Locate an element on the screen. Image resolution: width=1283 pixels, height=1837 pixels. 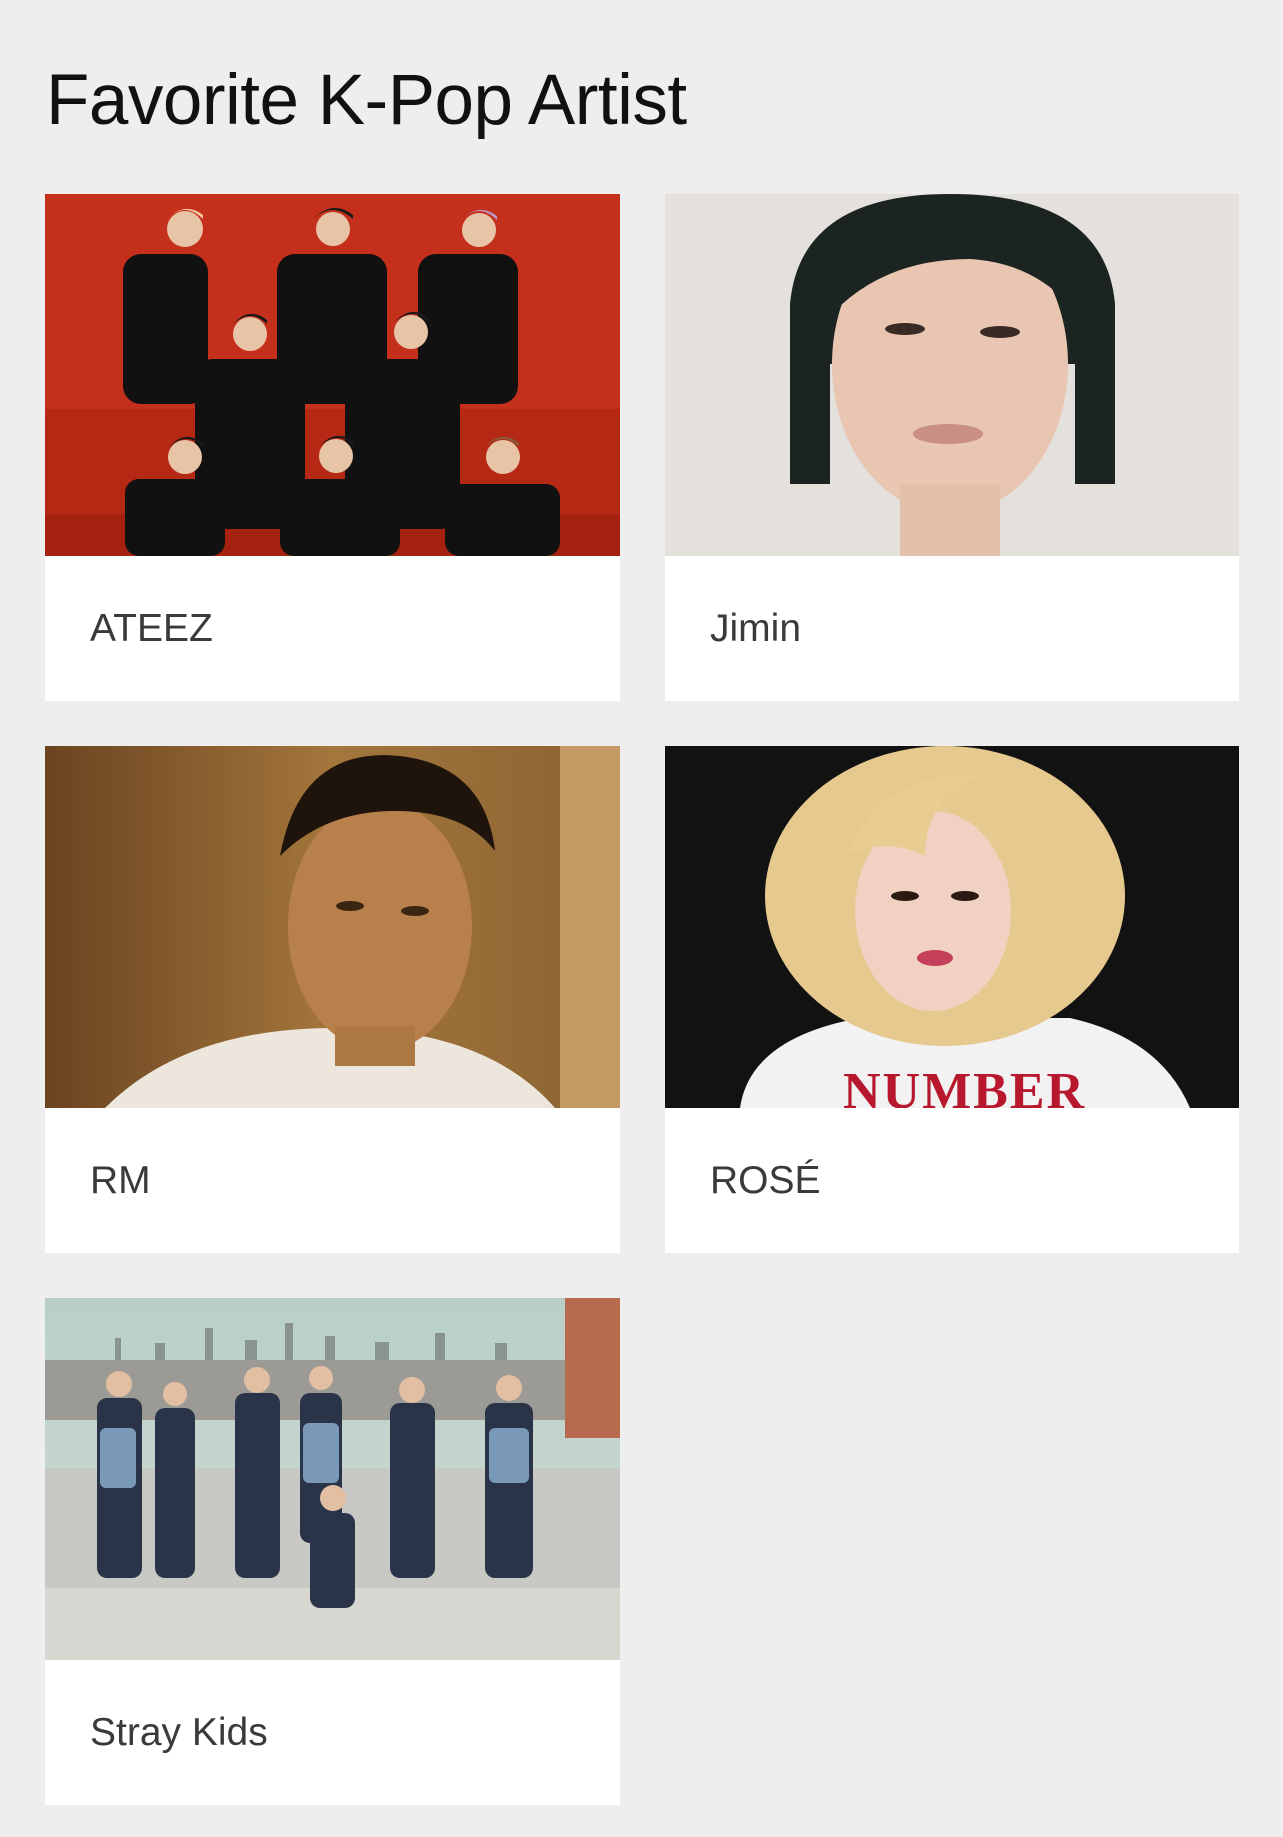
artist-photo-rose: NUMBER is located at coordinates (952, 927).